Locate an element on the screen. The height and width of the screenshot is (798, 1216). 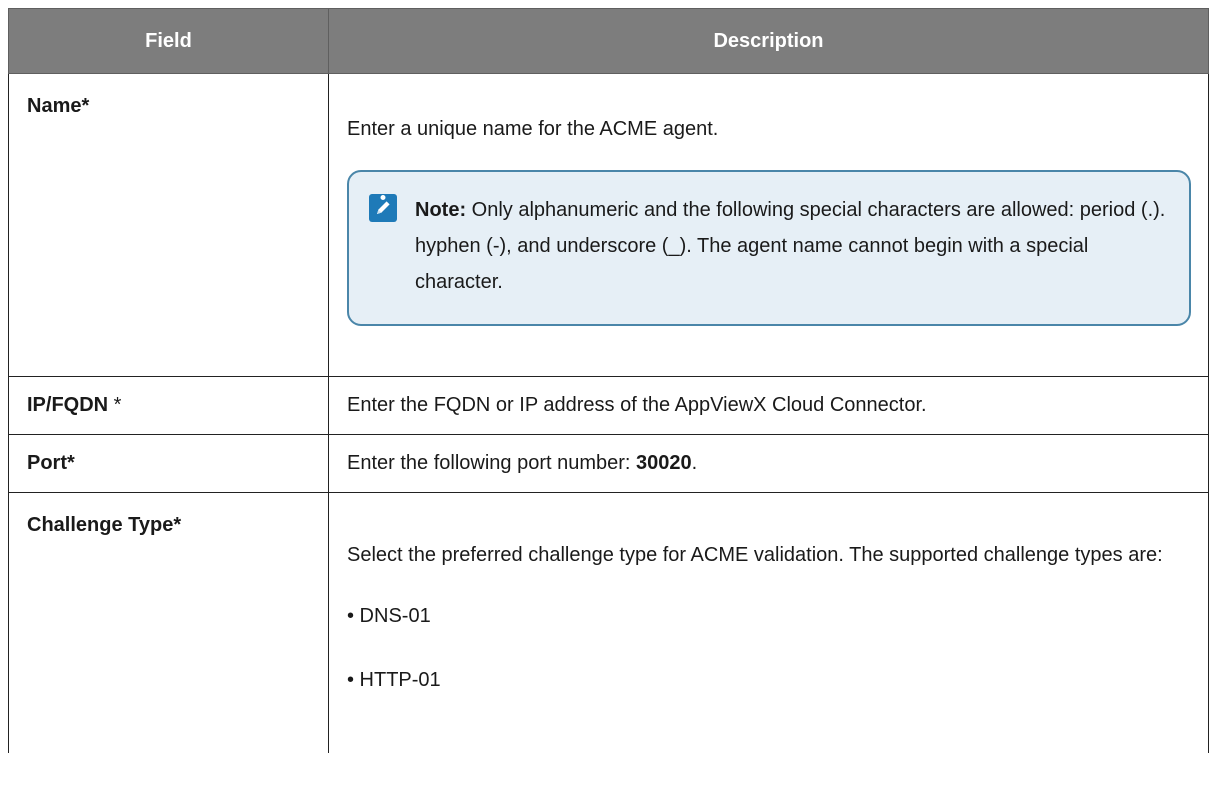
list-item-dns: • DNS-01 is located at coordinates (389, 616).